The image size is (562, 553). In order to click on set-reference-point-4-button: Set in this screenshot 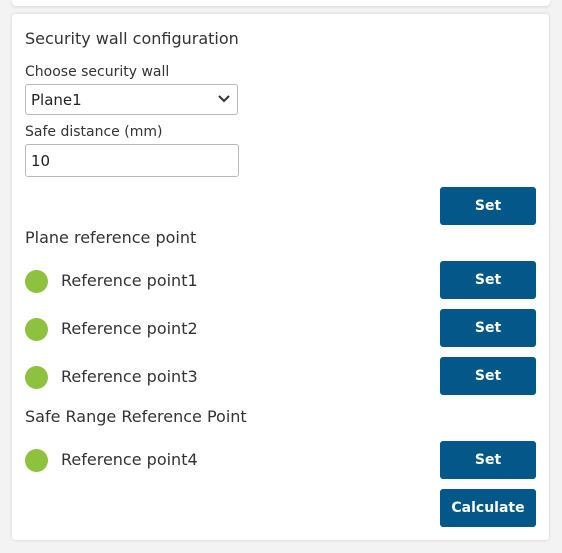, I will do `click(488, 460)`.